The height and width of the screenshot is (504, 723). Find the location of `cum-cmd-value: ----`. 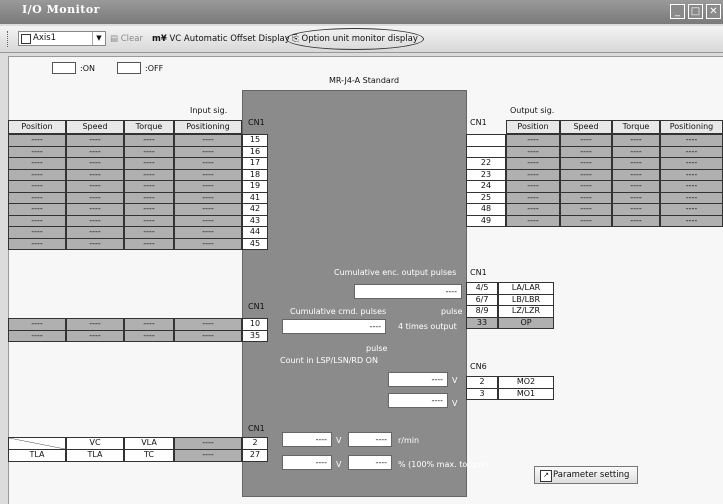

cum-cmd-value: ---- is located at coordinates (334, 326).